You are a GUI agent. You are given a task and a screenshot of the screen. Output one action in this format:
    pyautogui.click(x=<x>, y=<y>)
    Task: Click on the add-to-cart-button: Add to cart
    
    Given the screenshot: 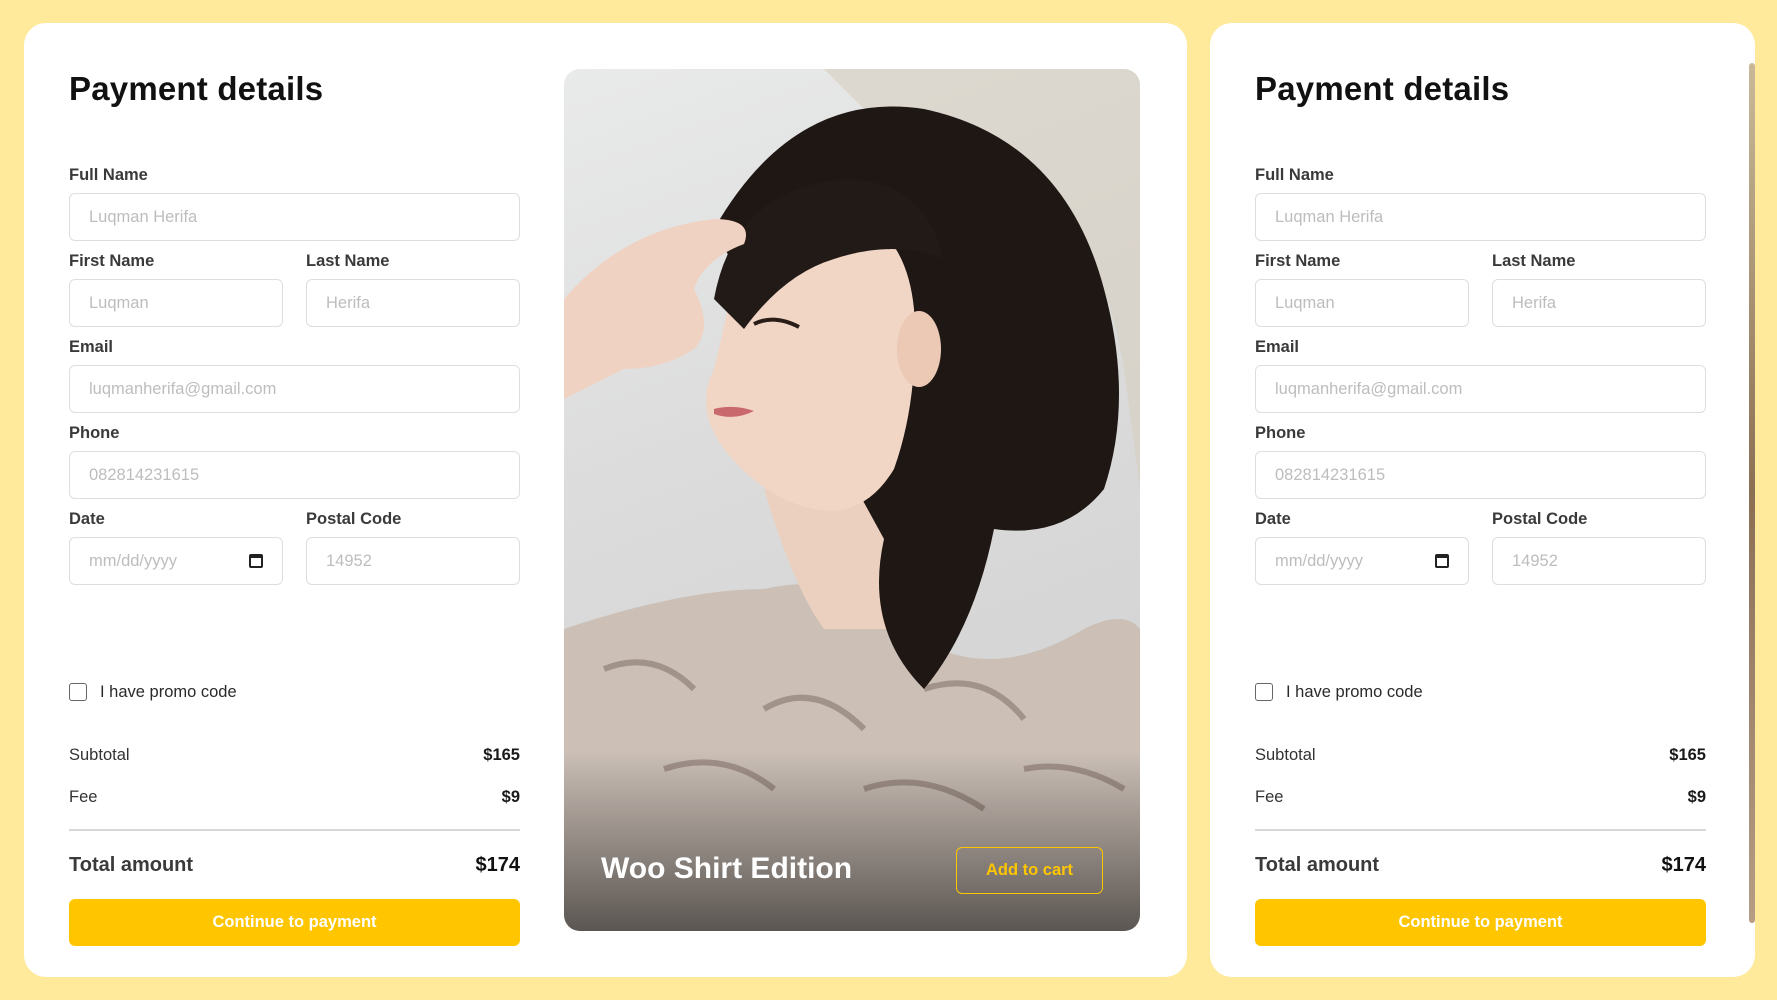 What is the action you would take?
    pyautogui.click(x=1029, y=870)
    